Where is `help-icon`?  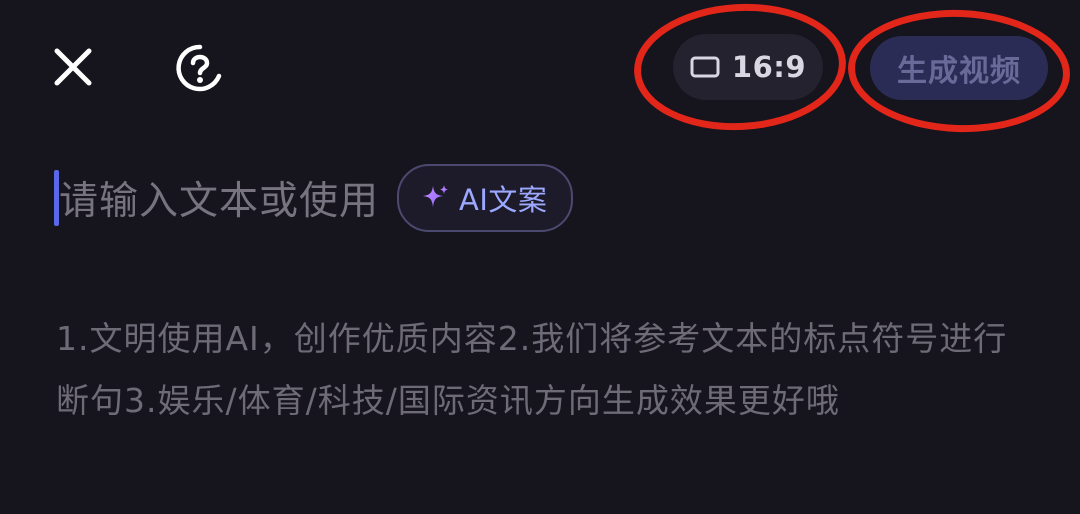
help-icon is located at coordinates (199, 68).